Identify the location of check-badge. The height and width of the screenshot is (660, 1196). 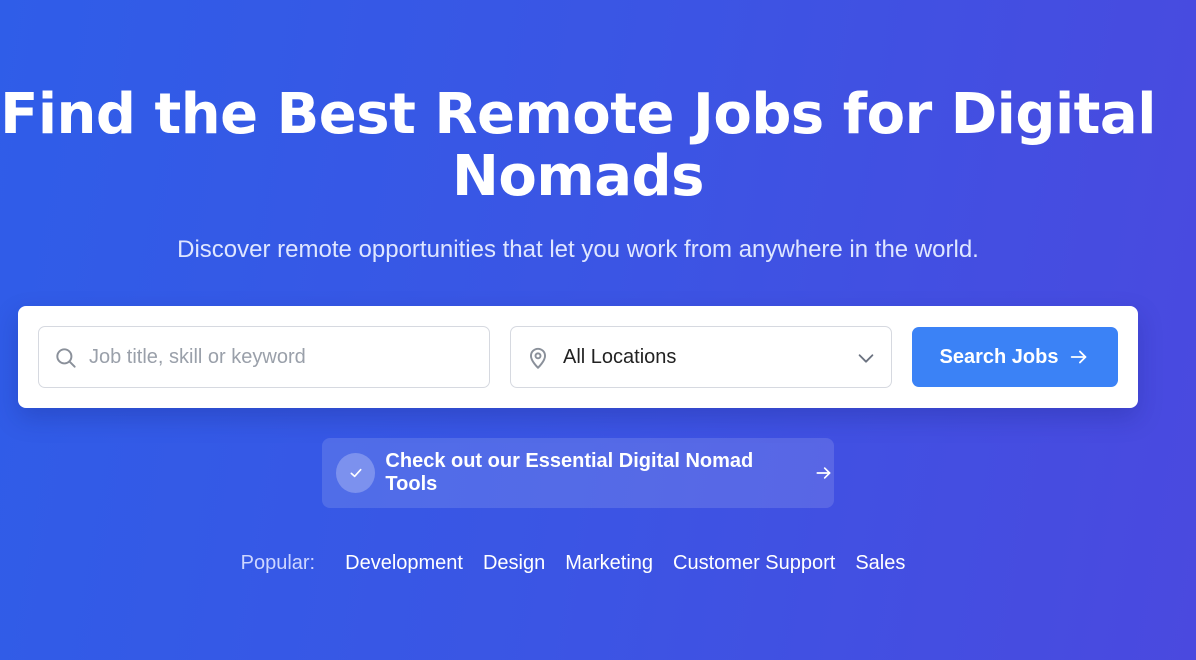
(356, 473).